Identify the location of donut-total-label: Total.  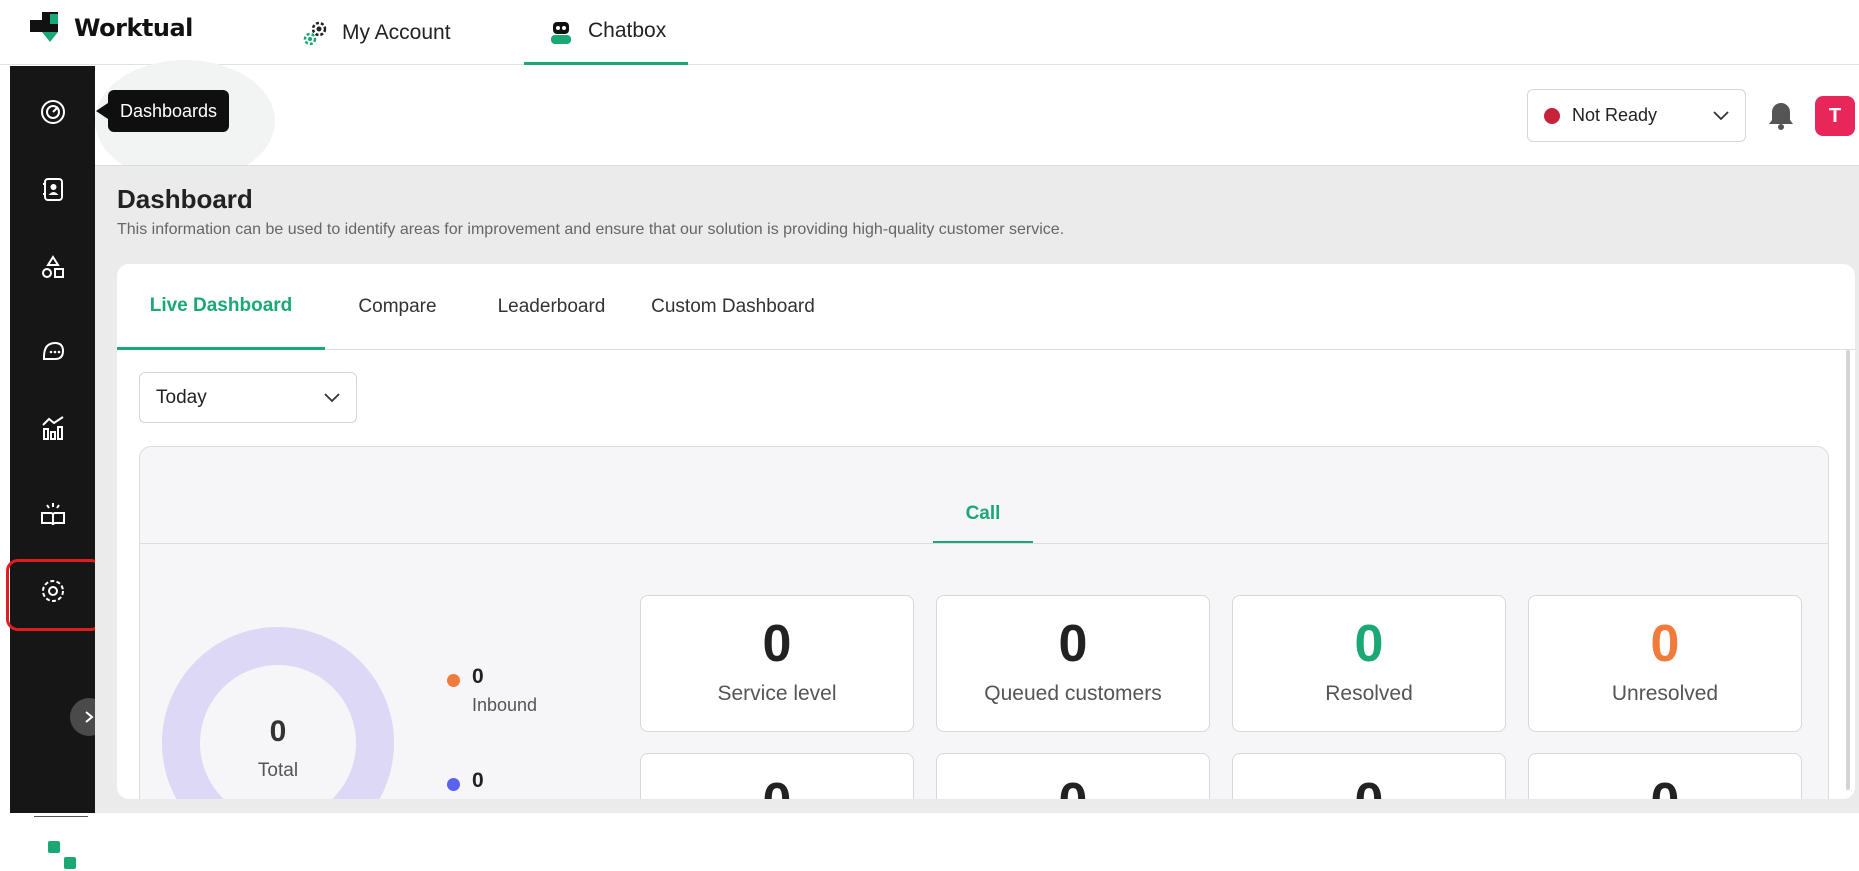
(278, 770).